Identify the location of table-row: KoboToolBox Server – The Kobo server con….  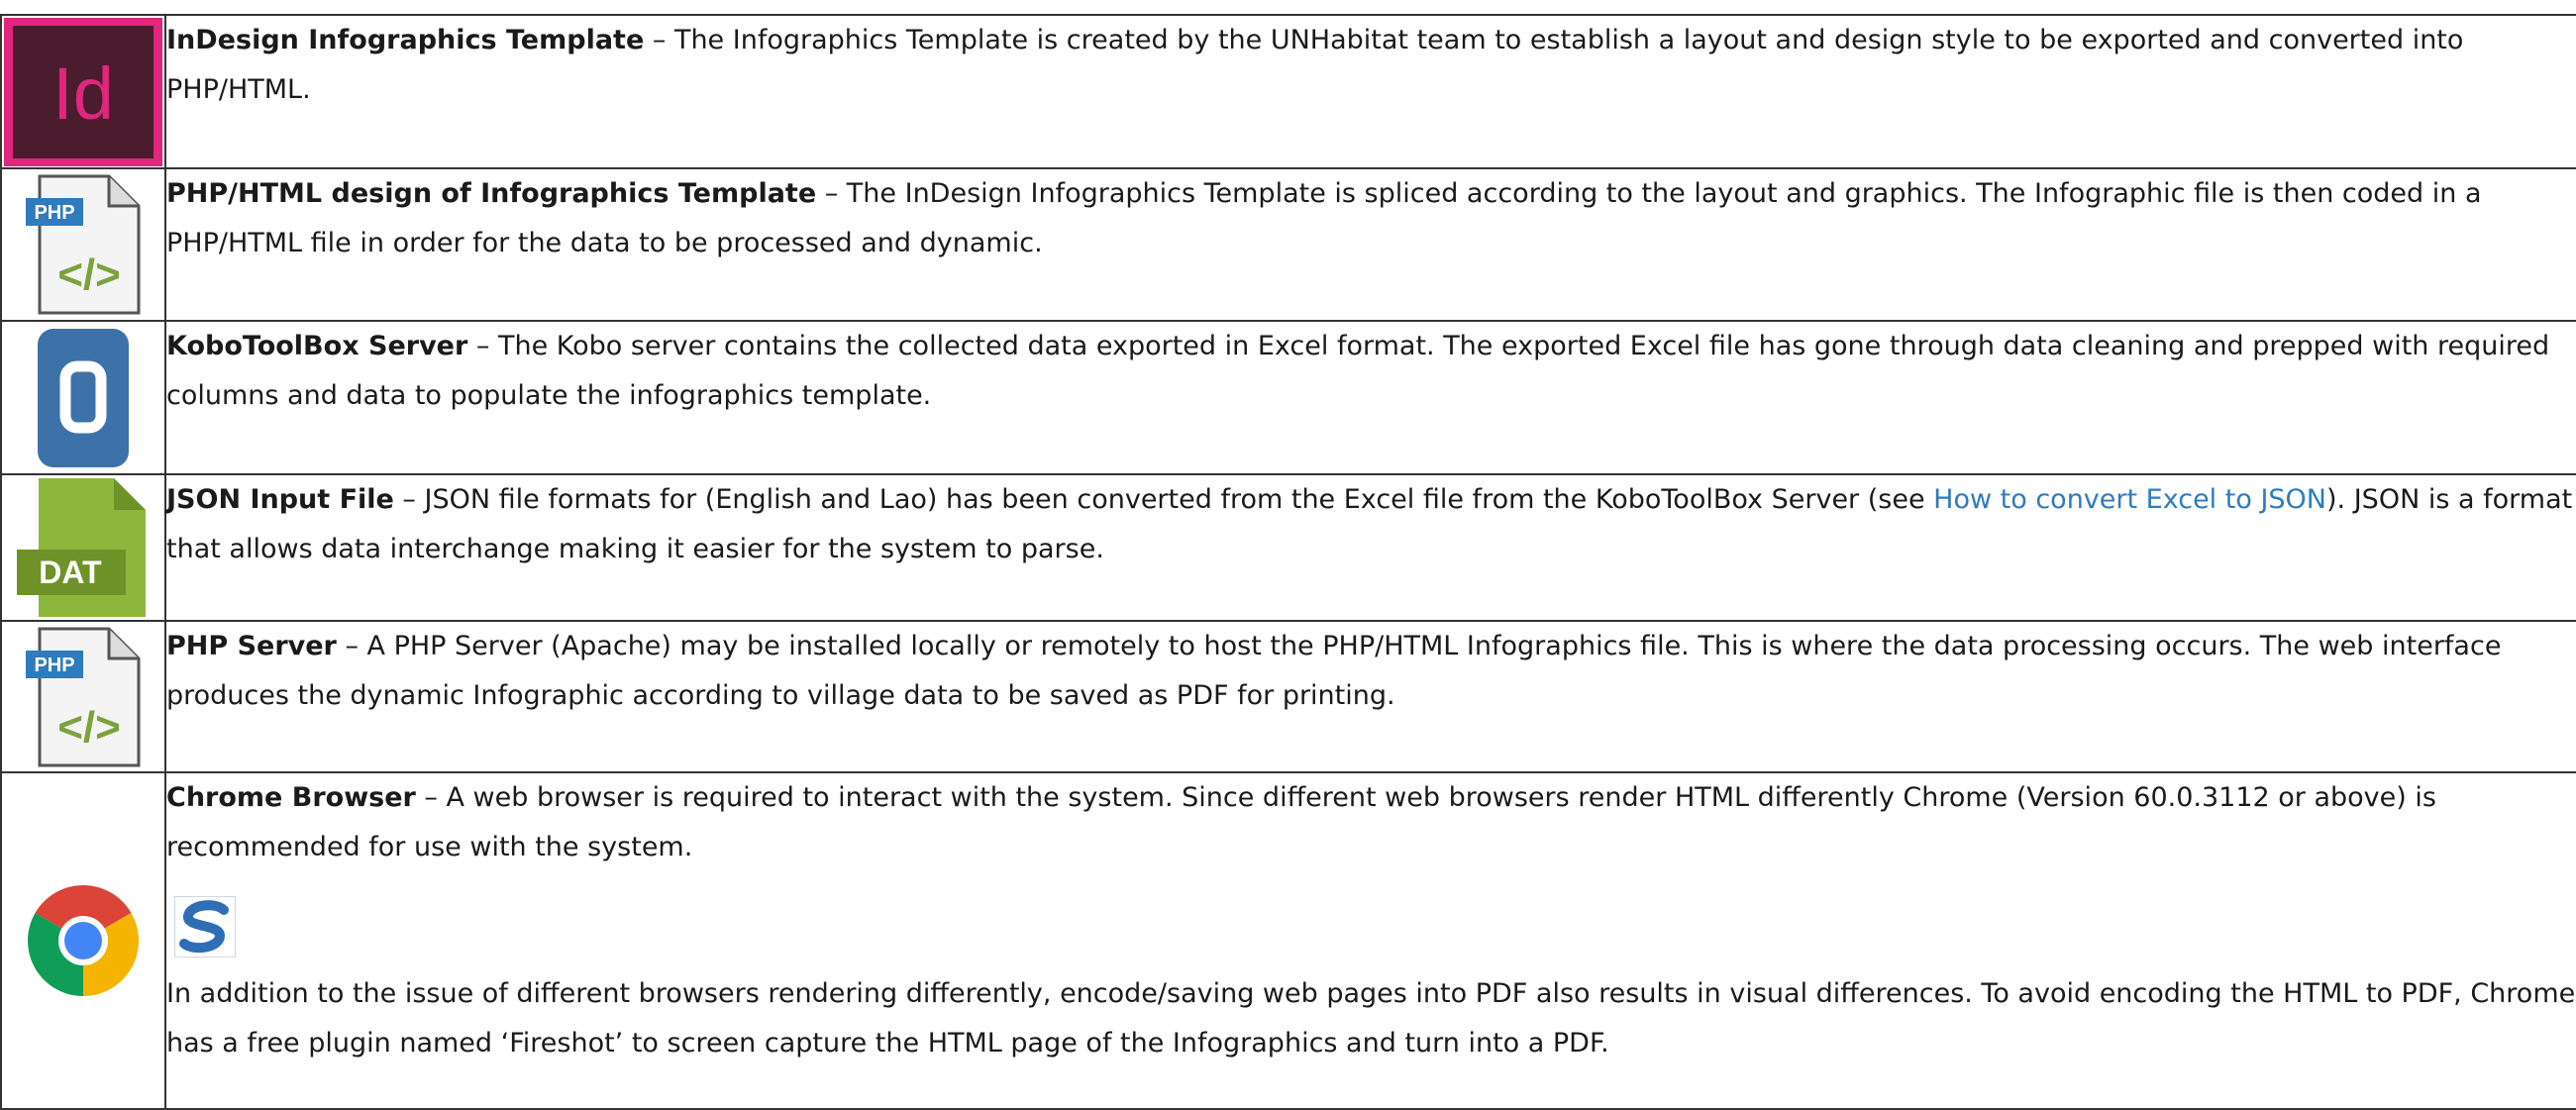
(1288, 397).